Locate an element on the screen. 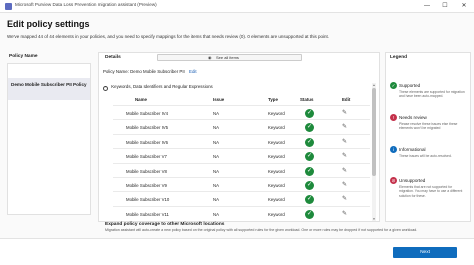 Image resolution: width=474 pixels, height=265 pixels. table-row: Mobile Subscriber IV4 NA Keyword ✓ ✎ is located at coordinates (241, 112).